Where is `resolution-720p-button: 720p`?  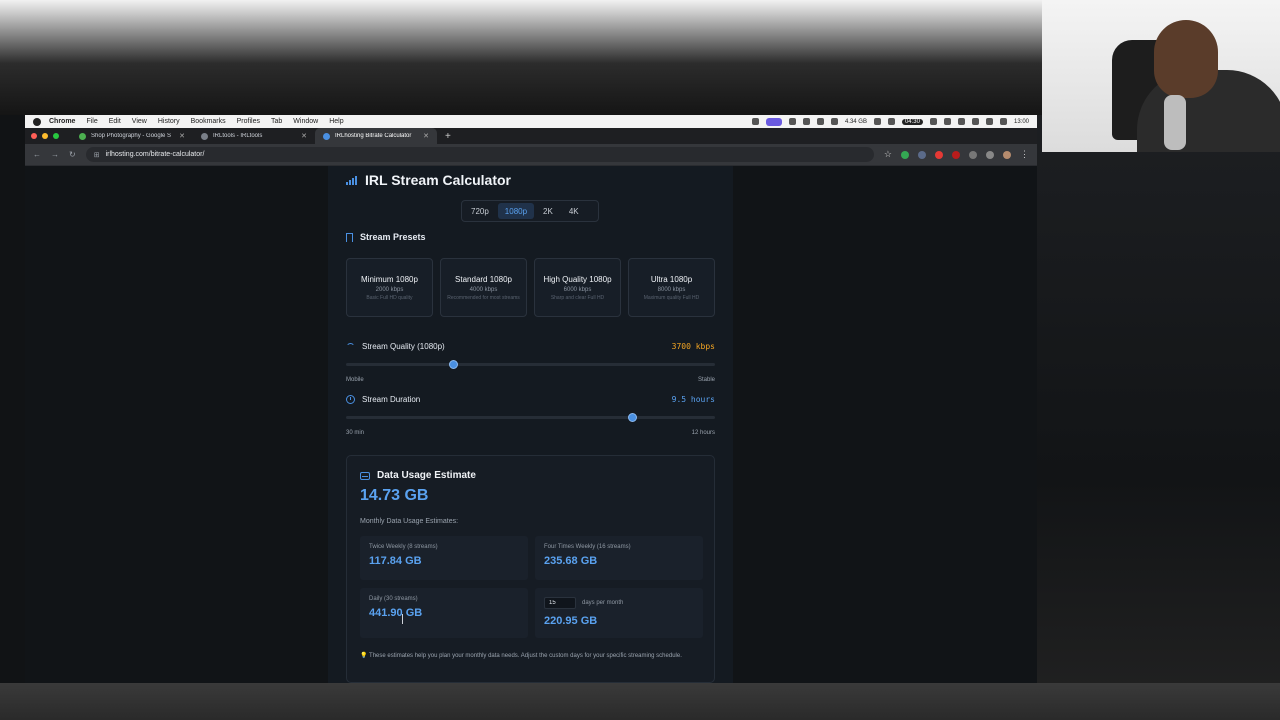
resolution-720p-button: 720p is located at coordinates (480, 211).